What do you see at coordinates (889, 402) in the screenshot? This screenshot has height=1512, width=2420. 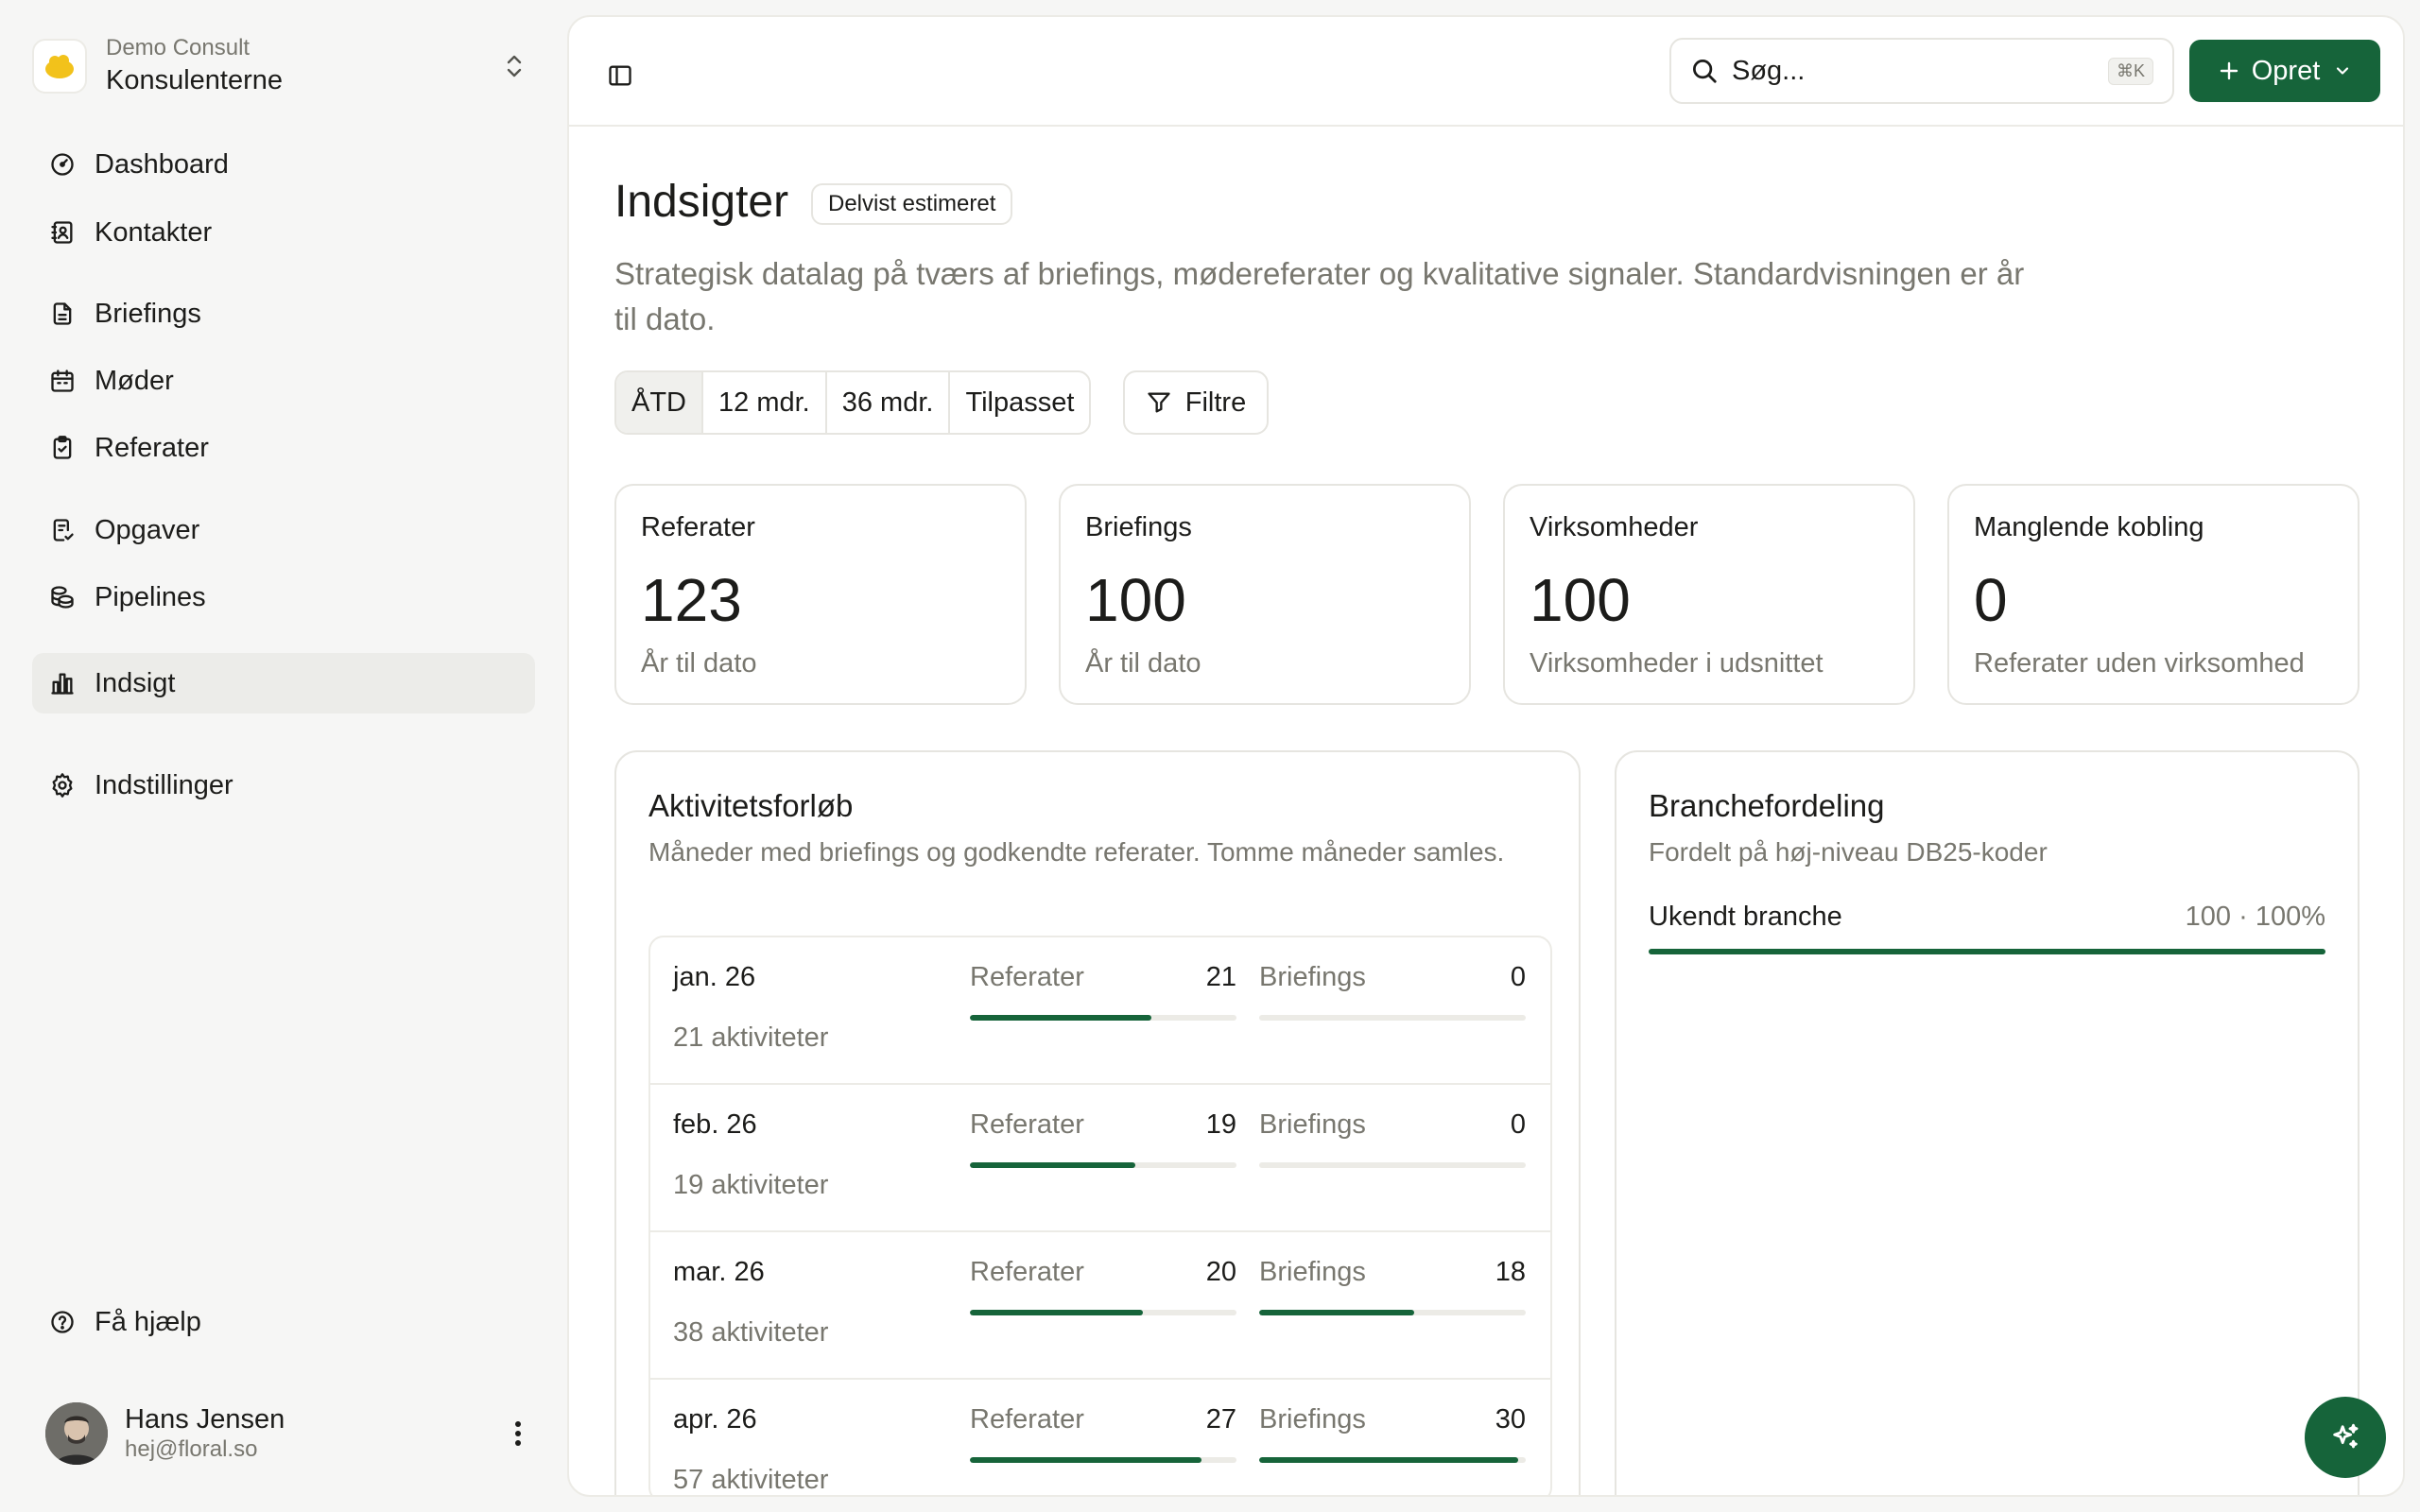 I see `range-option-36m: 36 mdr.` at bounding box center [889, 402].